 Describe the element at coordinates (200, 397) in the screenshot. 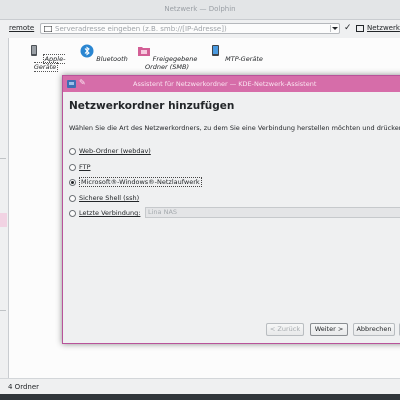

I see `window-border` at that location.